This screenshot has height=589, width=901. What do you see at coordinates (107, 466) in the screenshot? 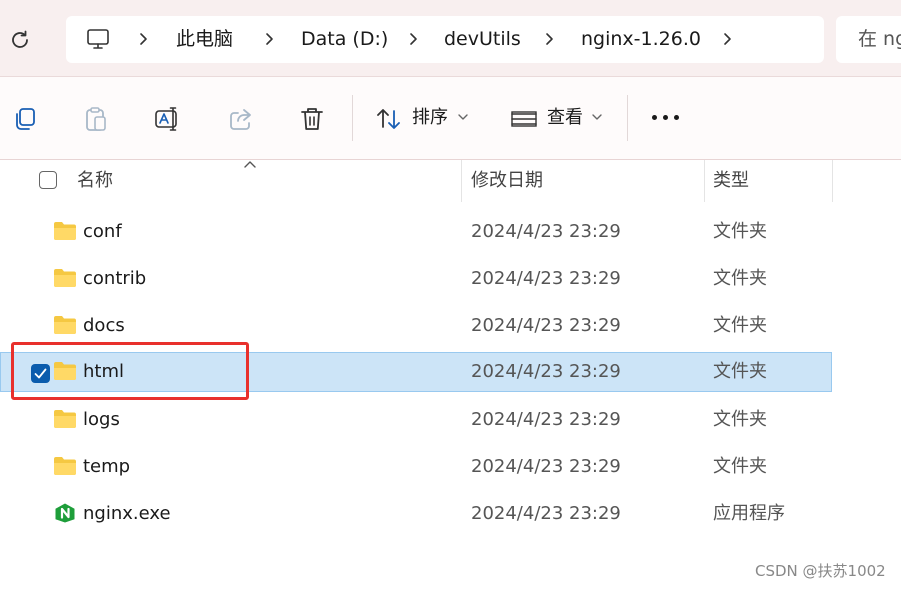
I see `file-name: temp` at bounding box center [107, 466].